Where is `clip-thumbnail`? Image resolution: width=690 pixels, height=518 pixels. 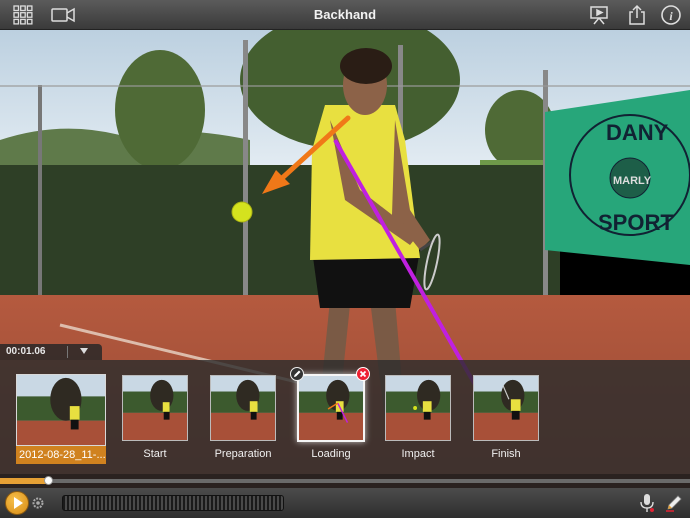
clip-thumbnail is located at coordinates (61, 410).